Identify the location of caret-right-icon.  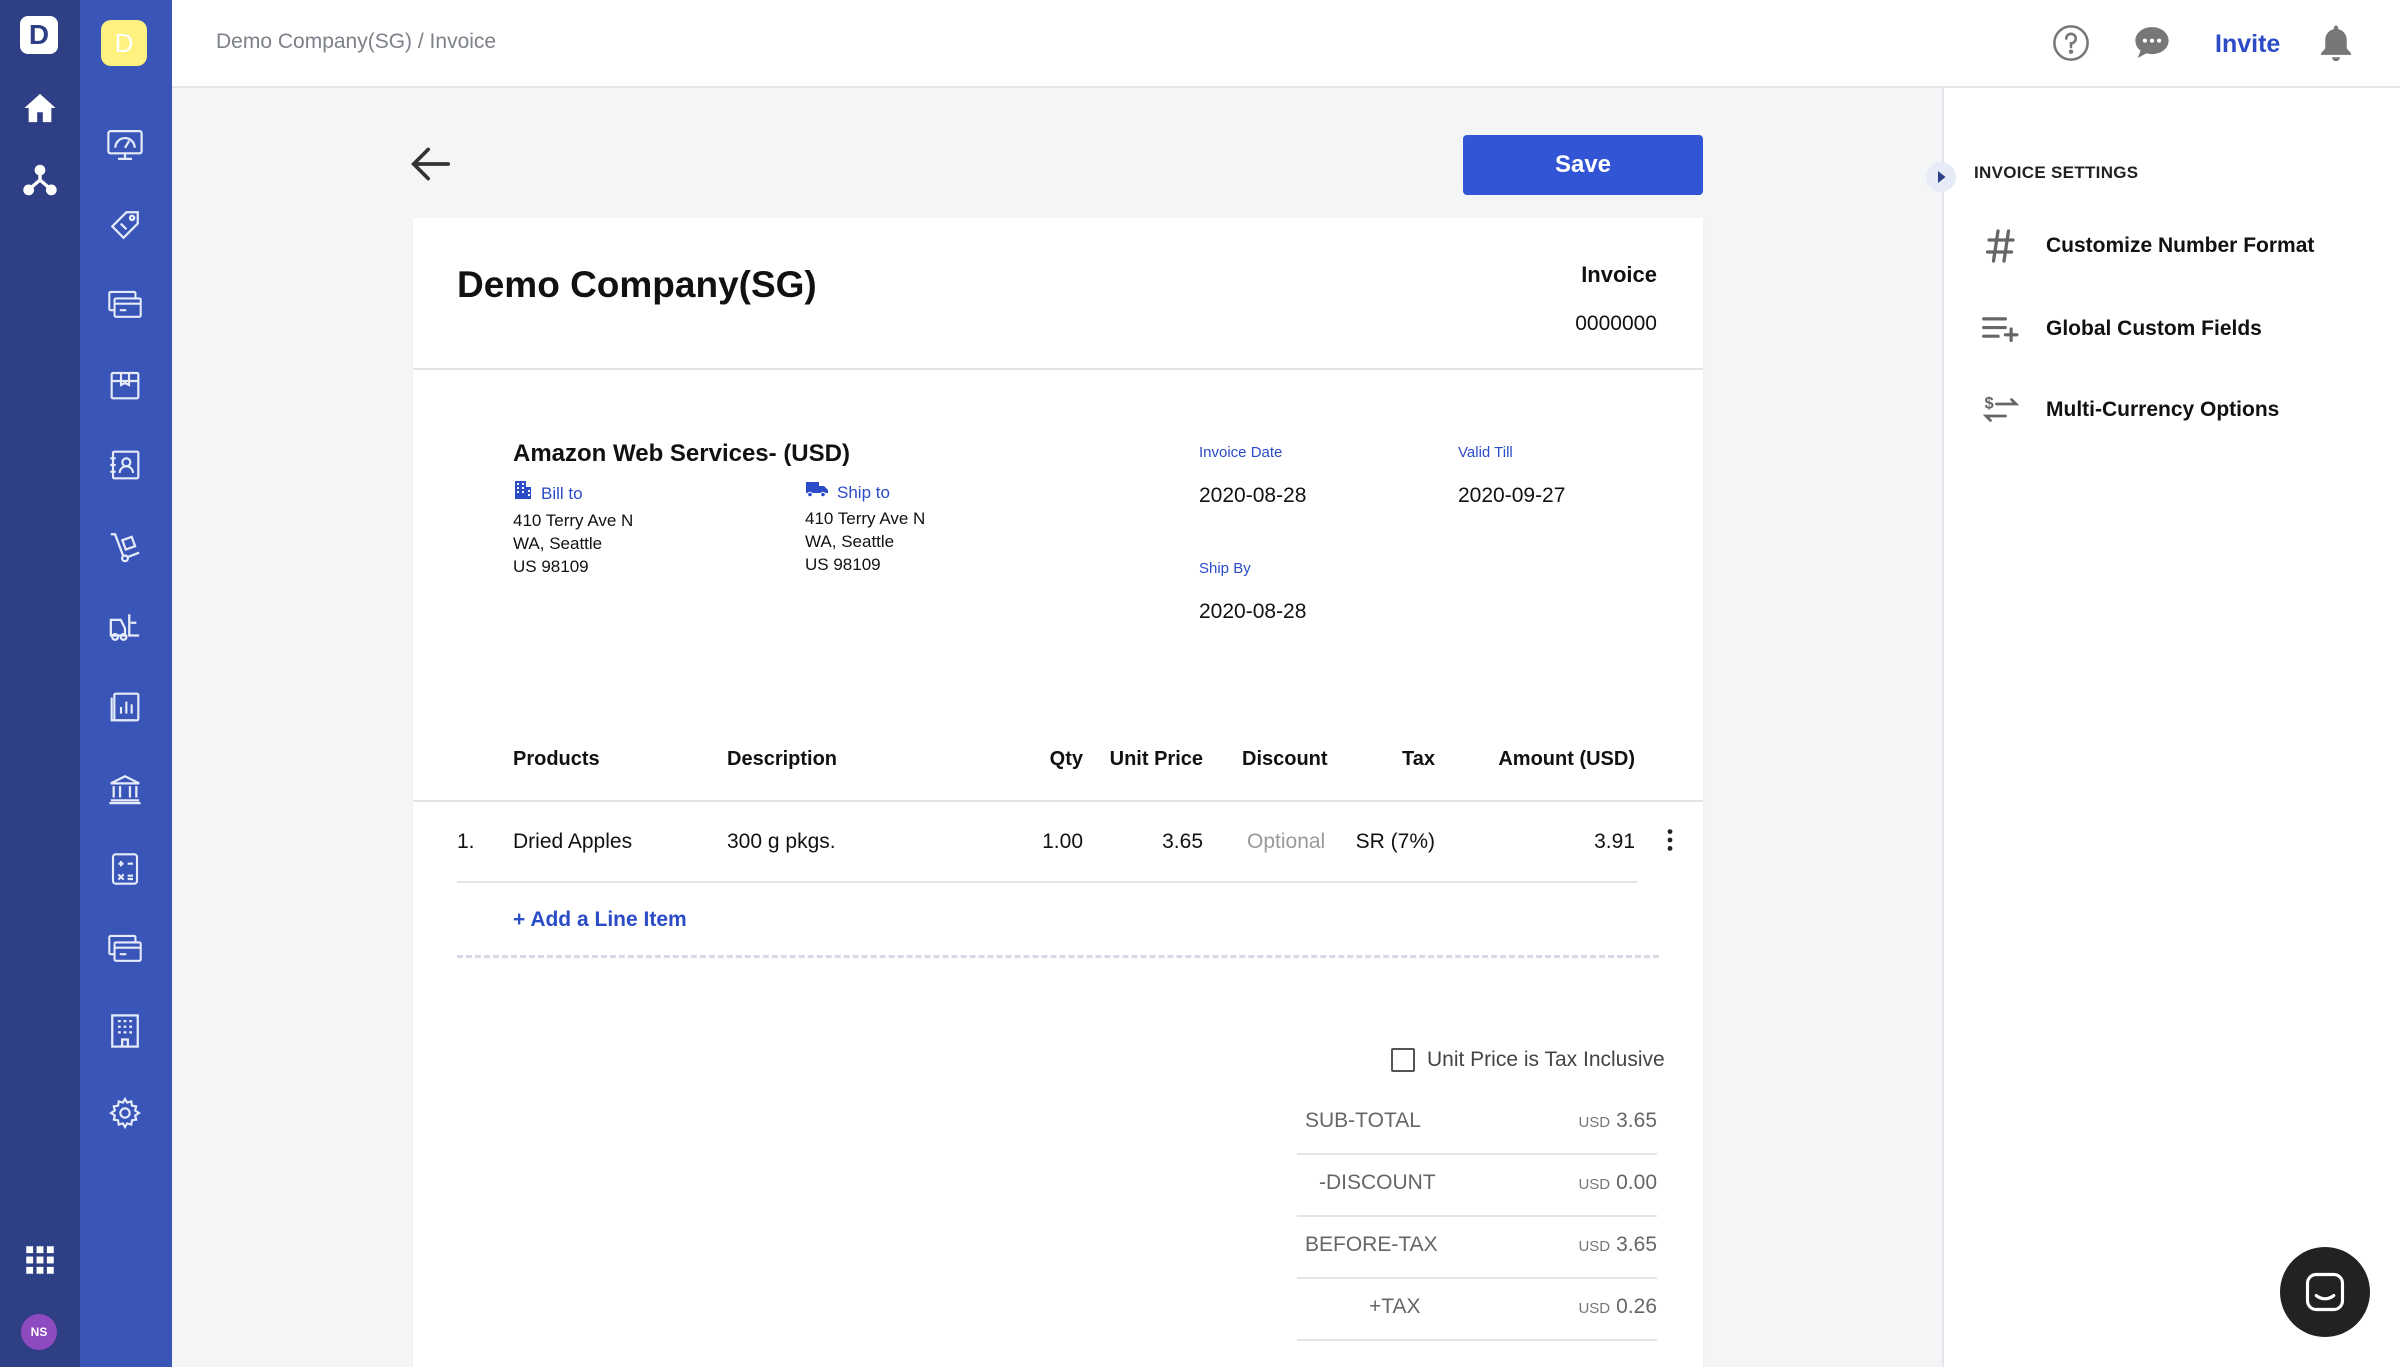
(1942, 177).